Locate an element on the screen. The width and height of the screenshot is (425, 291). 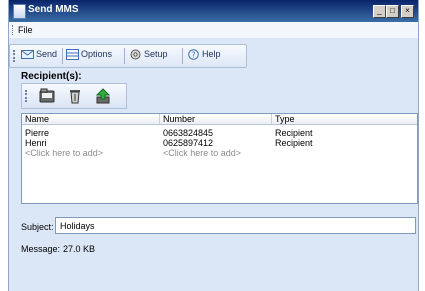
setup-button: Setup is located at coordinates (148, 56).